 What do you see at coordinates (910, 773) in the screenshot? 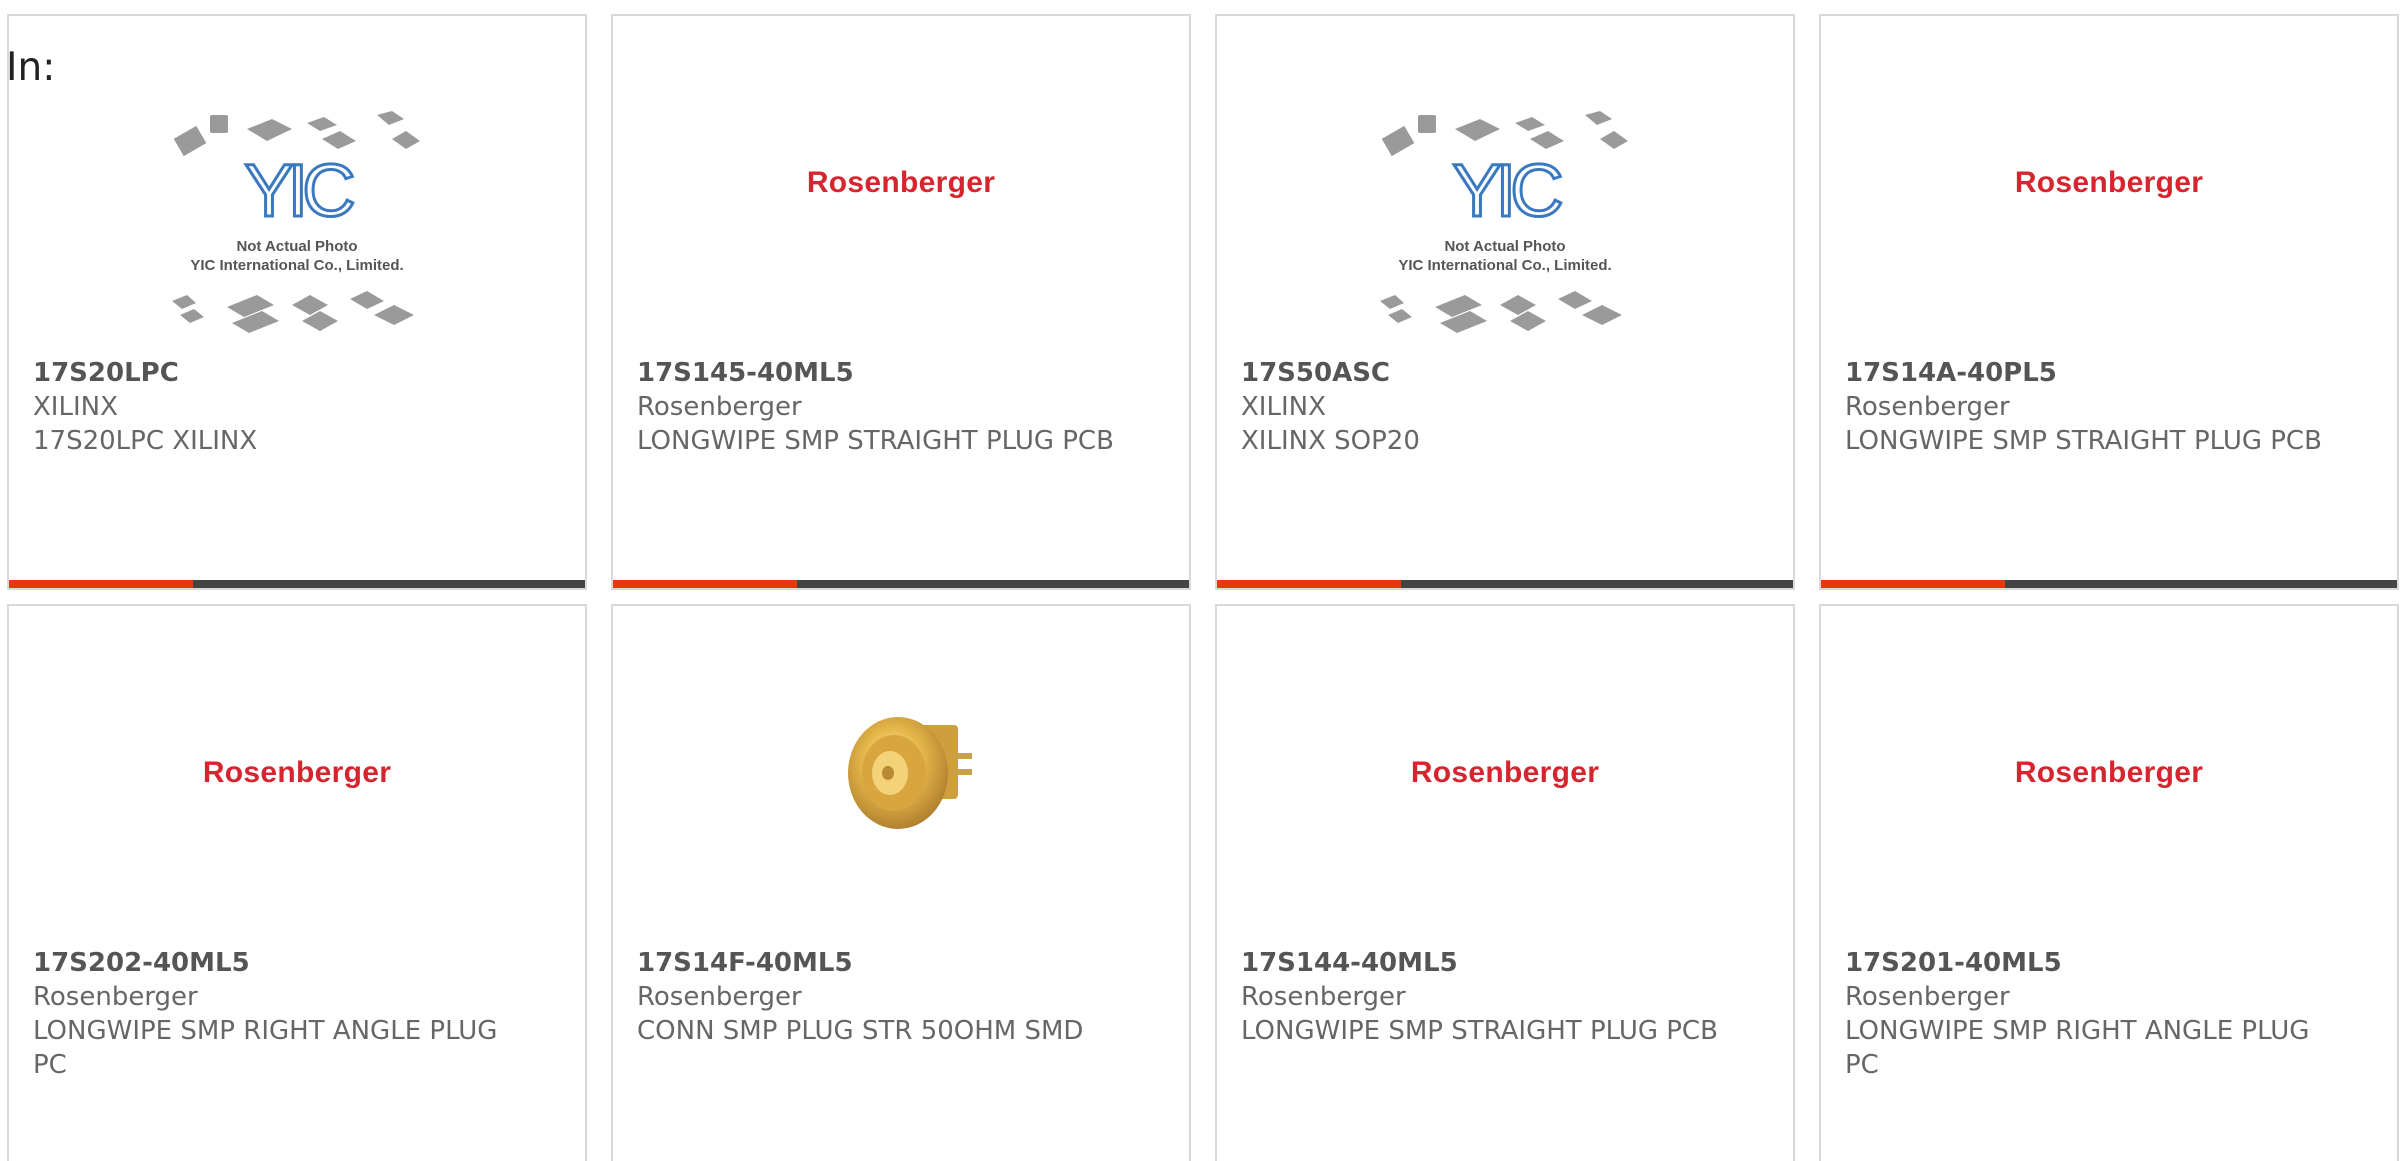
I see `smp-connector-photo` at bounding box center [910, 773].